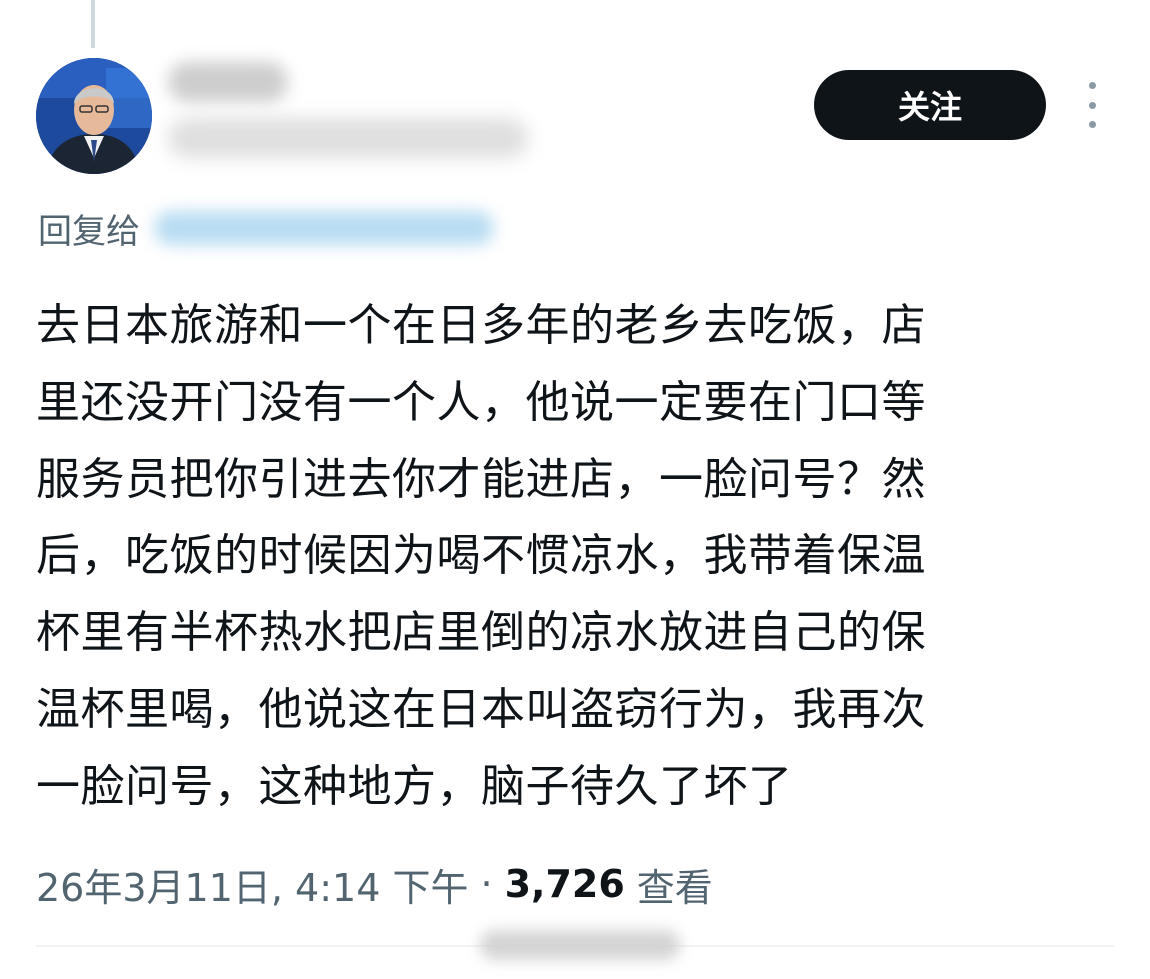 The height and width of the screenshot is (979, 1150). What do you see at coordinates (93, 24) in the screenshot?
I see `thread-connector-line` at bounding box center [93, 24].